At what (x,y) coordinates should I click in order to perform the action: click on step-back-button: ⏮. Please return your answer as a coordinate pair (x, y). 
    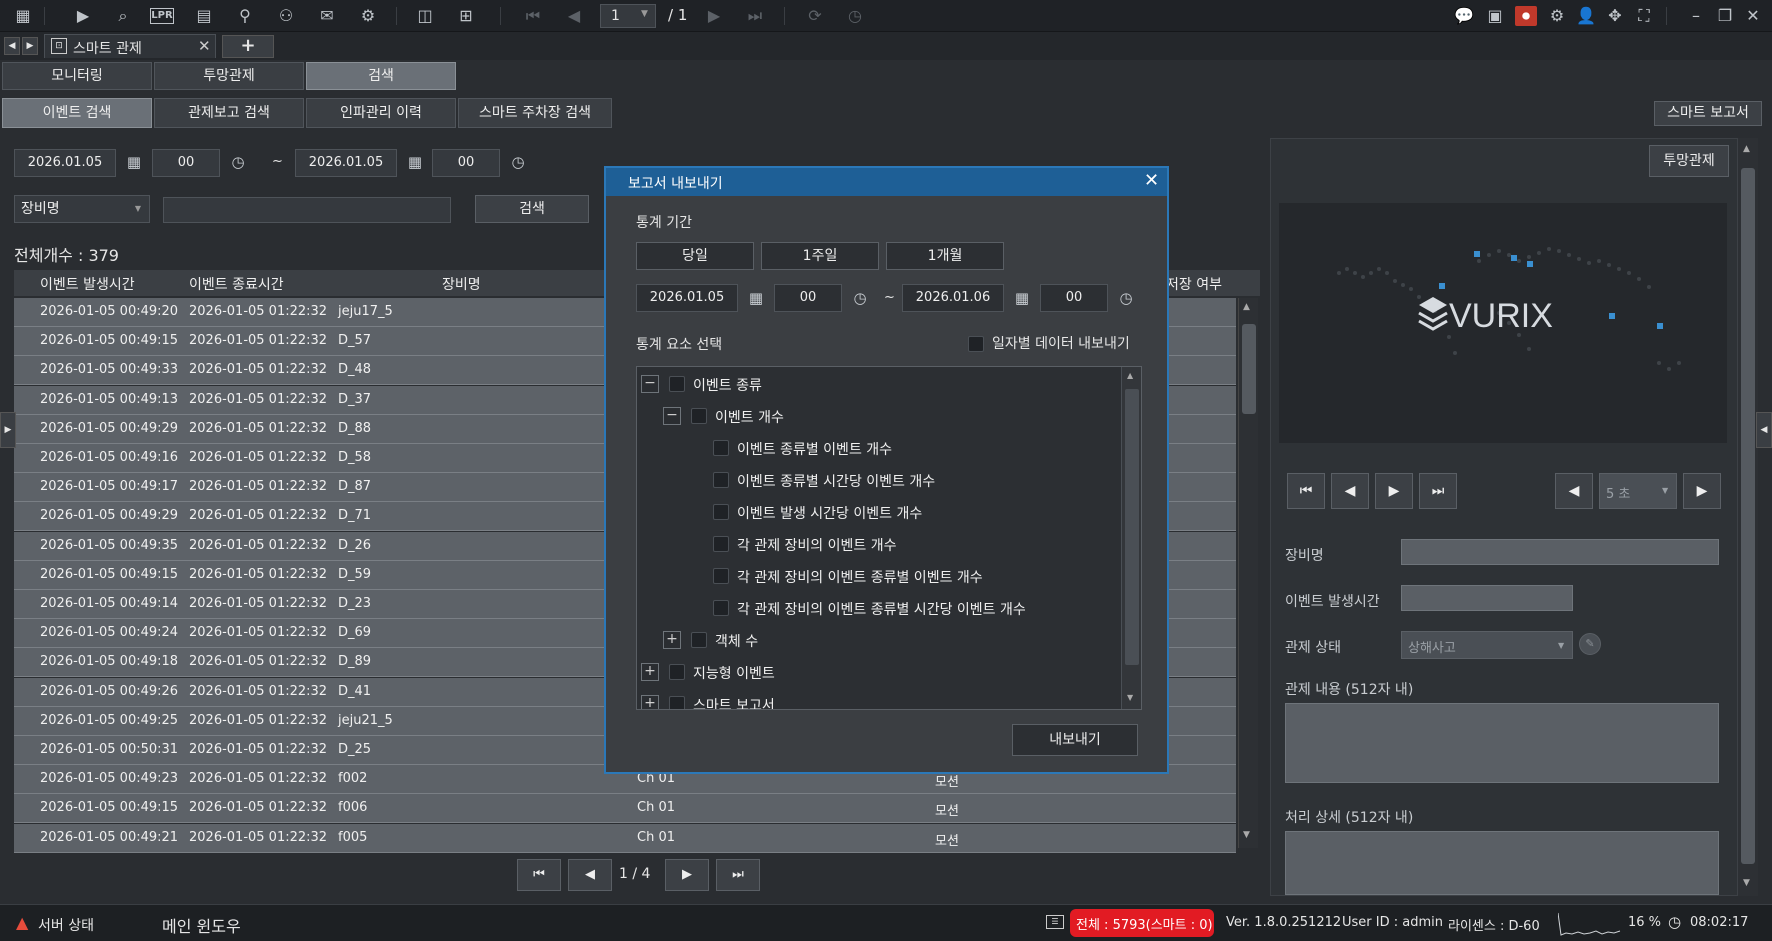
    Looking at the image, I should click on (1306, 491).